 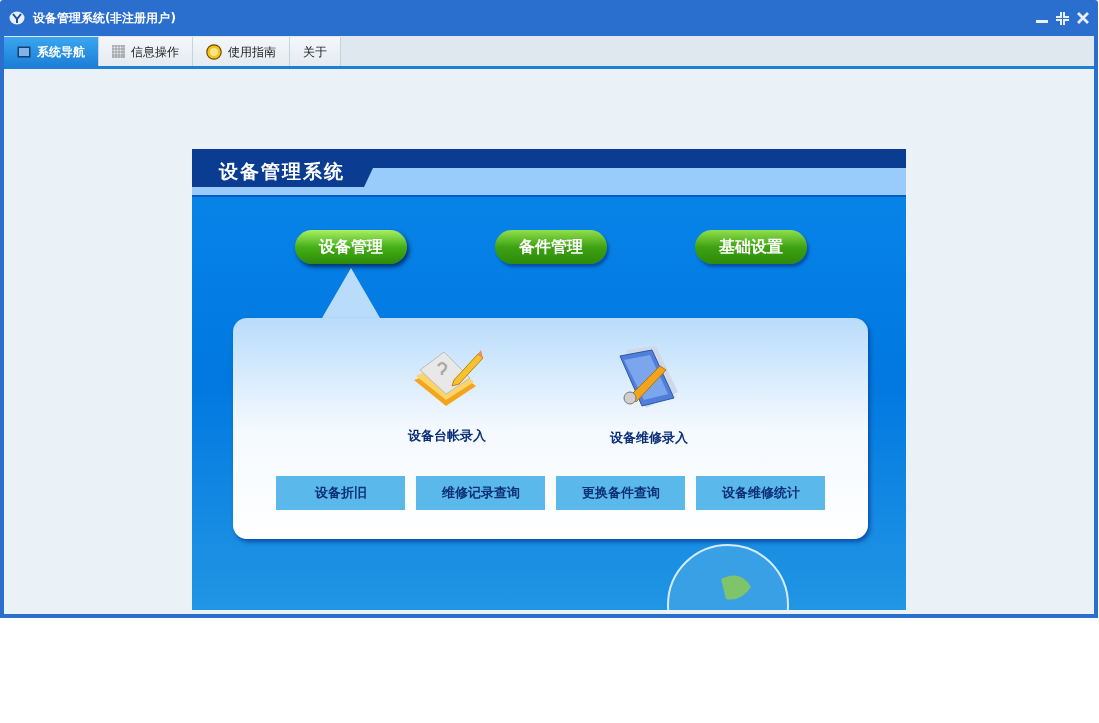 What do you see at coordinates (51, 51) in the screenshot?
I see `tab: 系统导航` at bounding box center [51, 51].